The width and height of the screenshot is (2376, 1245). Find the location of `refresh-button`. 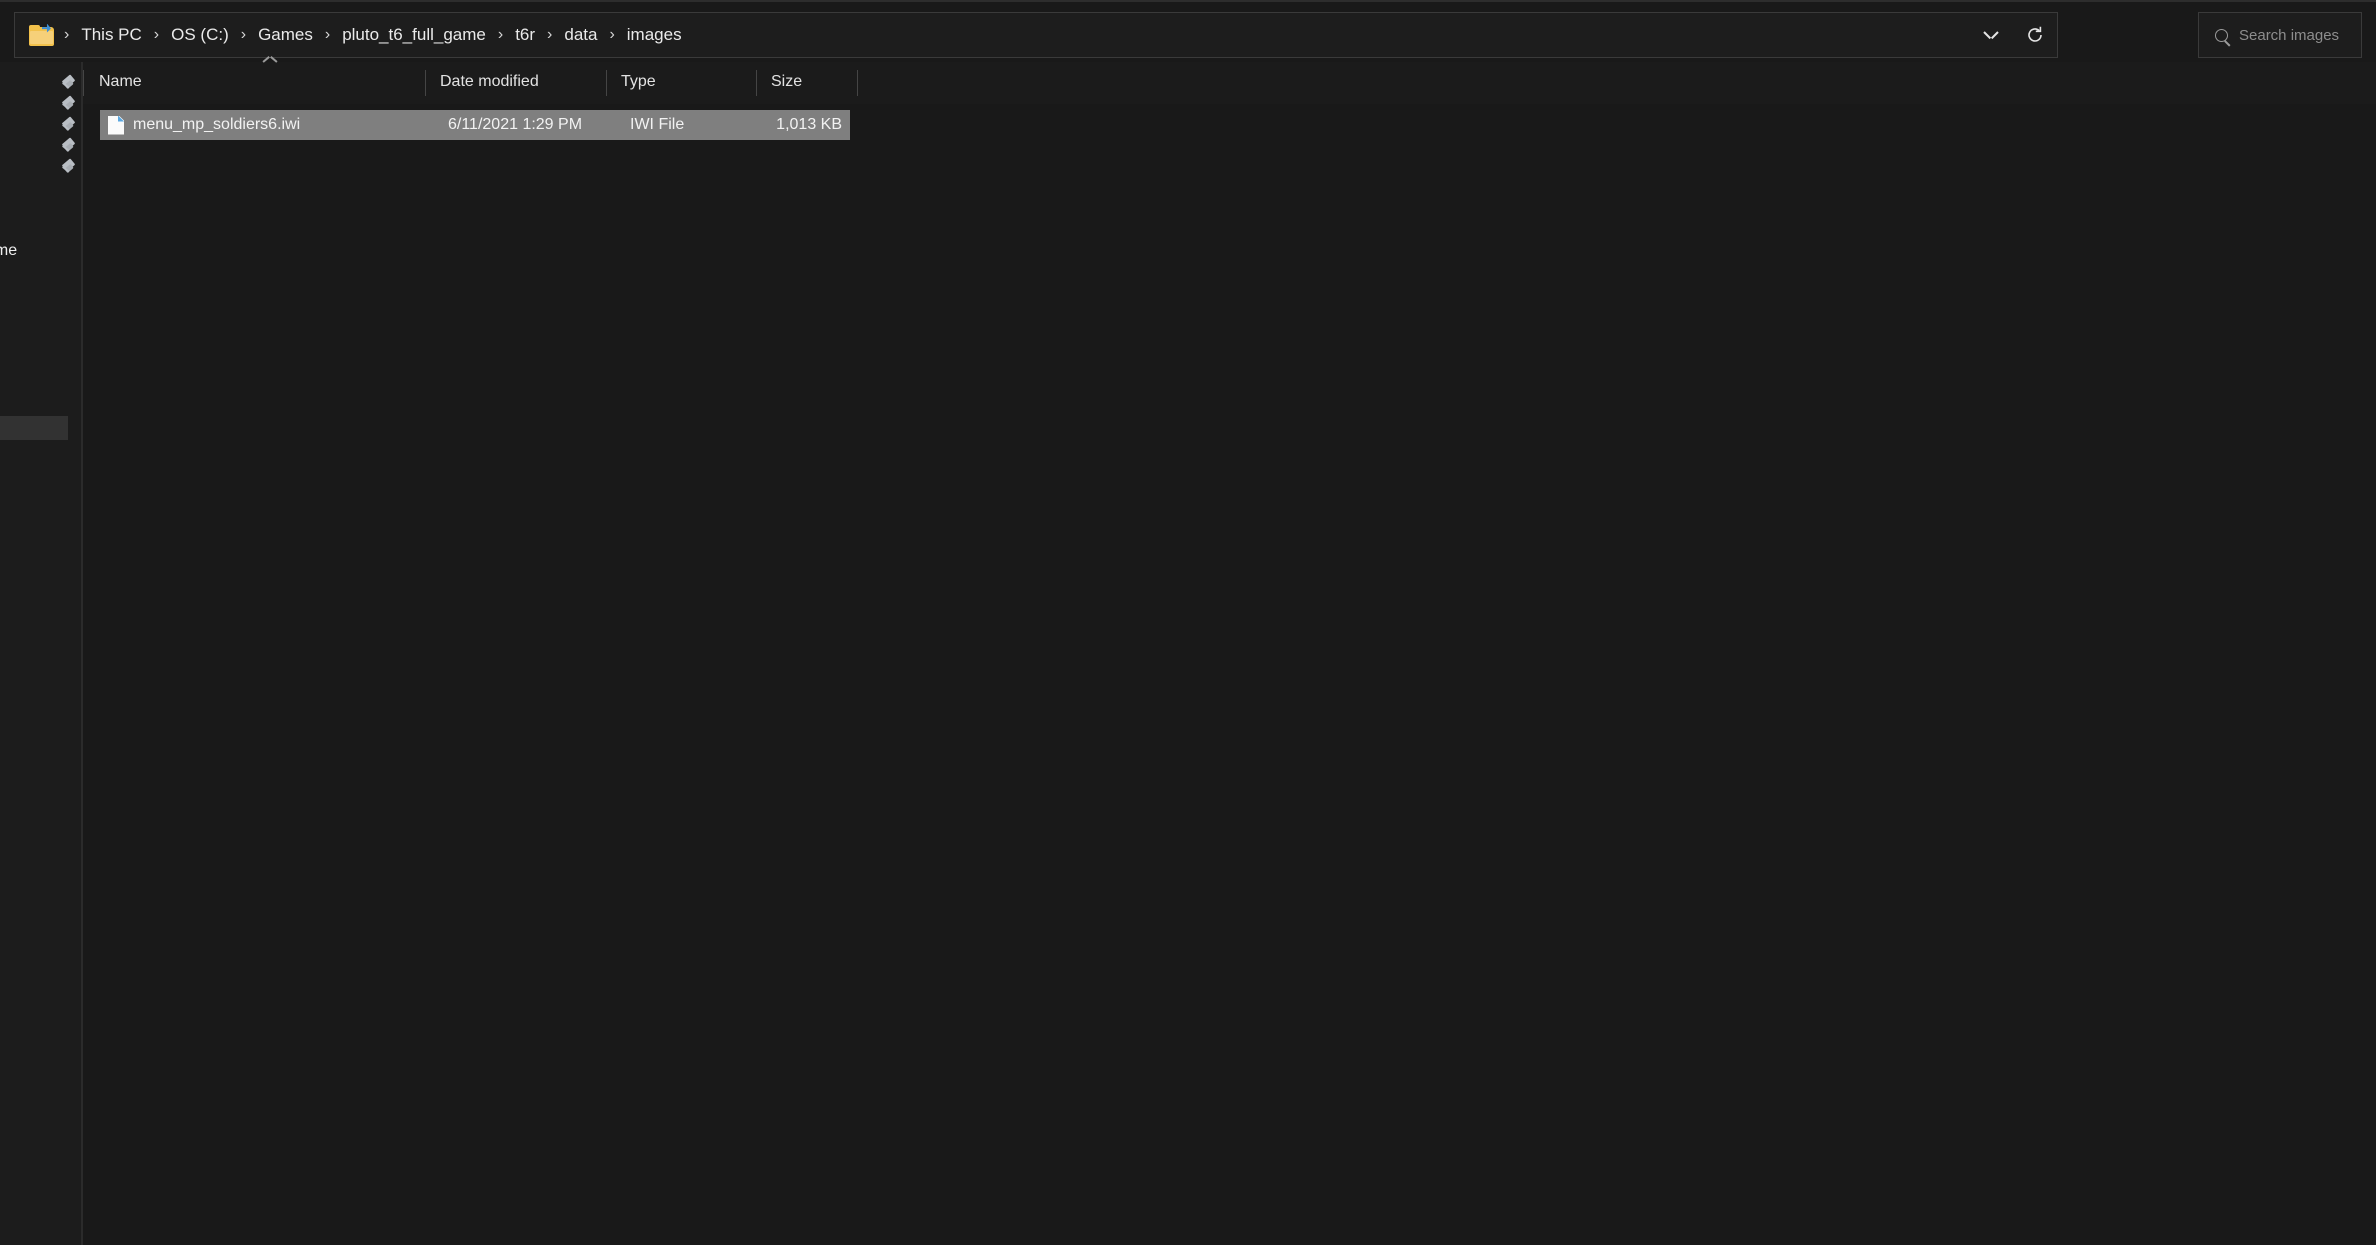

refresh-button is located at coordinates (2035, 35).